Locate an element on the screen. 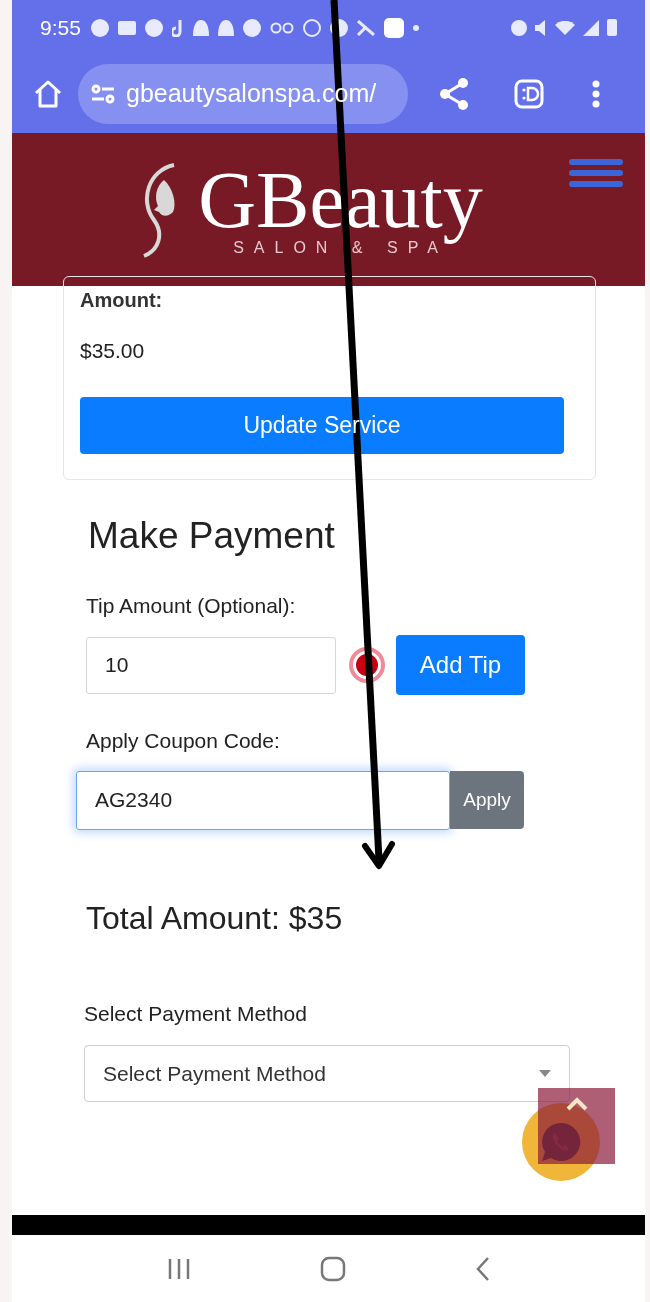 Image resolution: width=650 pixels, height=1302 pixels. signal-icon is located at coordinates (591, 27).